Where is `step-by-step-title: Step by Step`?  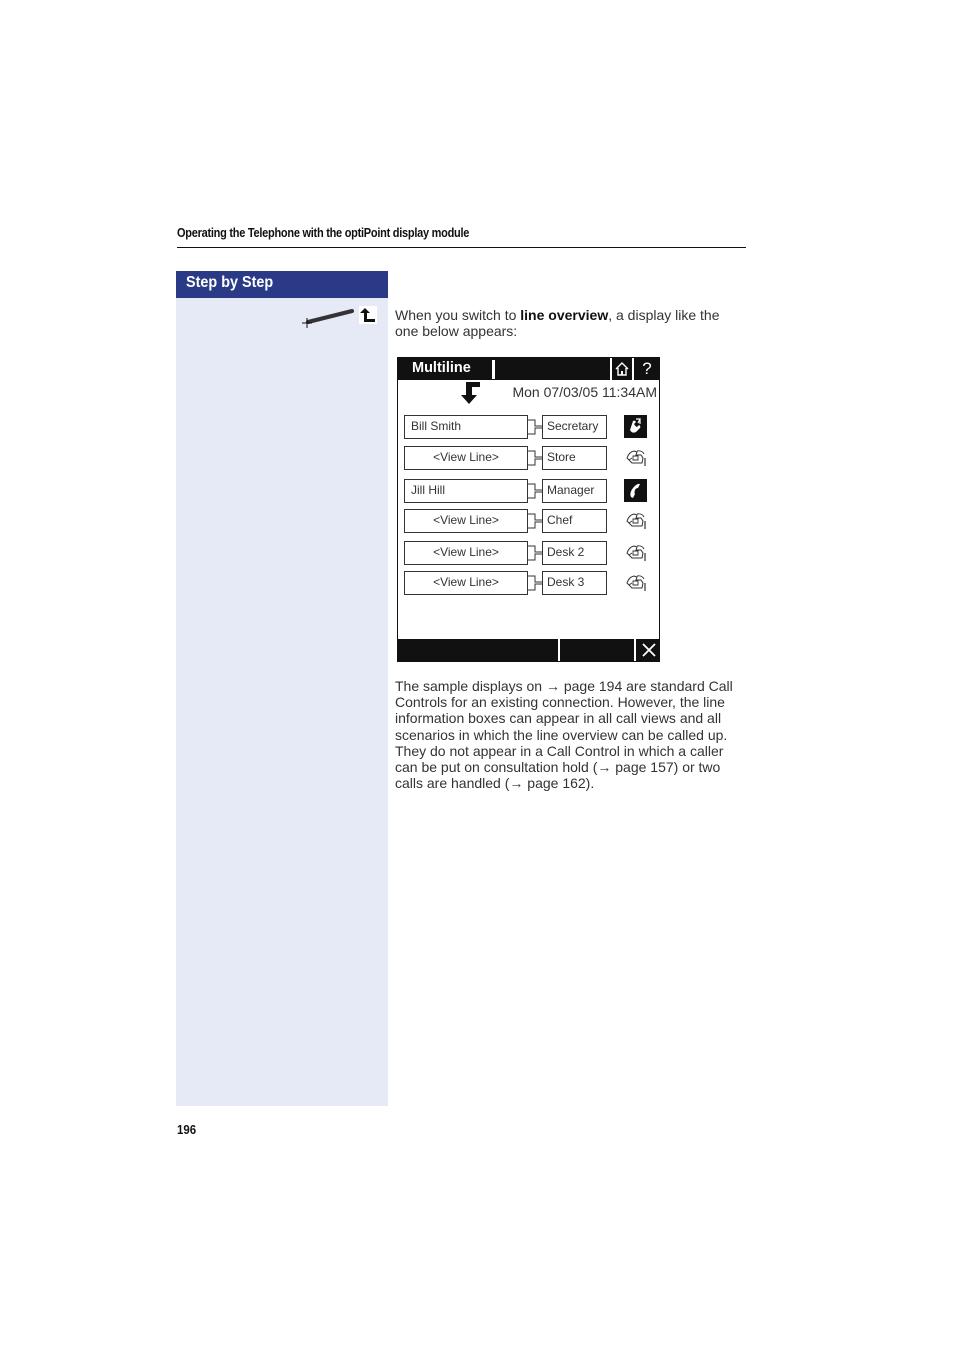 step-by-step-title: Step by Step is located at coordinates (230, 282).